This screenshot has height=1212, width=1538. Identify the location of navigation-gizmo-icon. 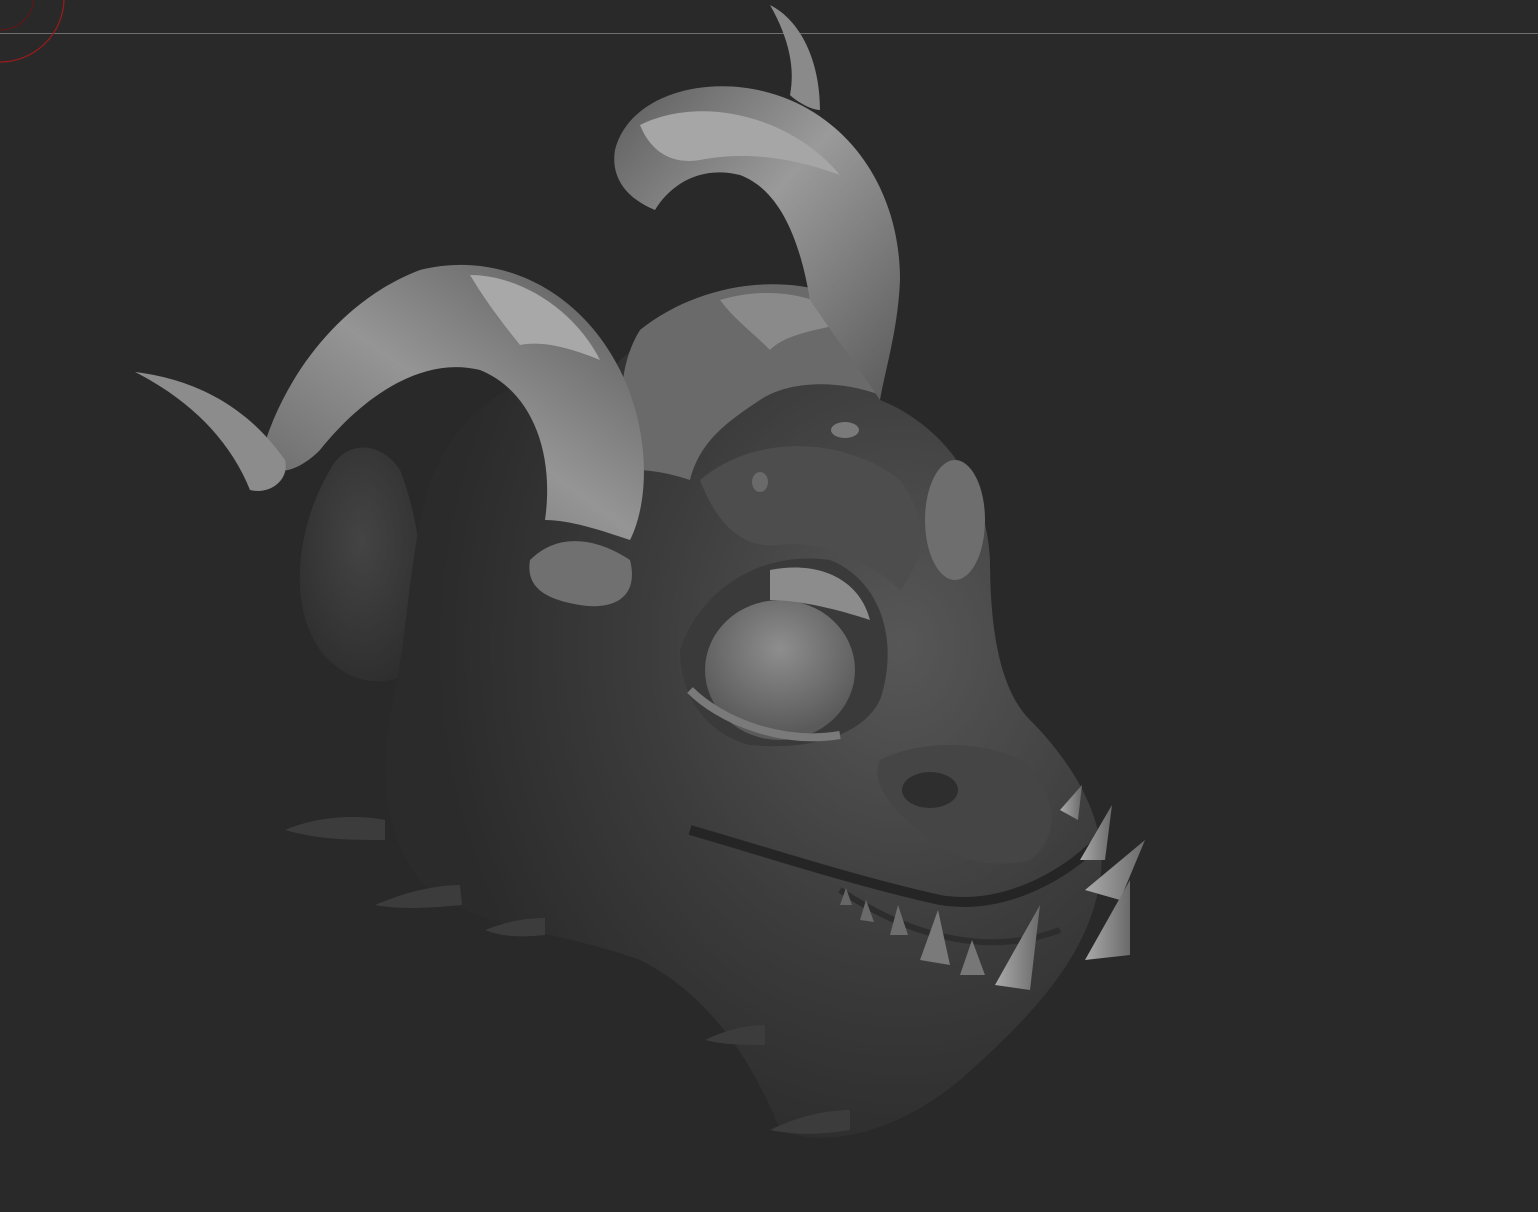
(32, 31).